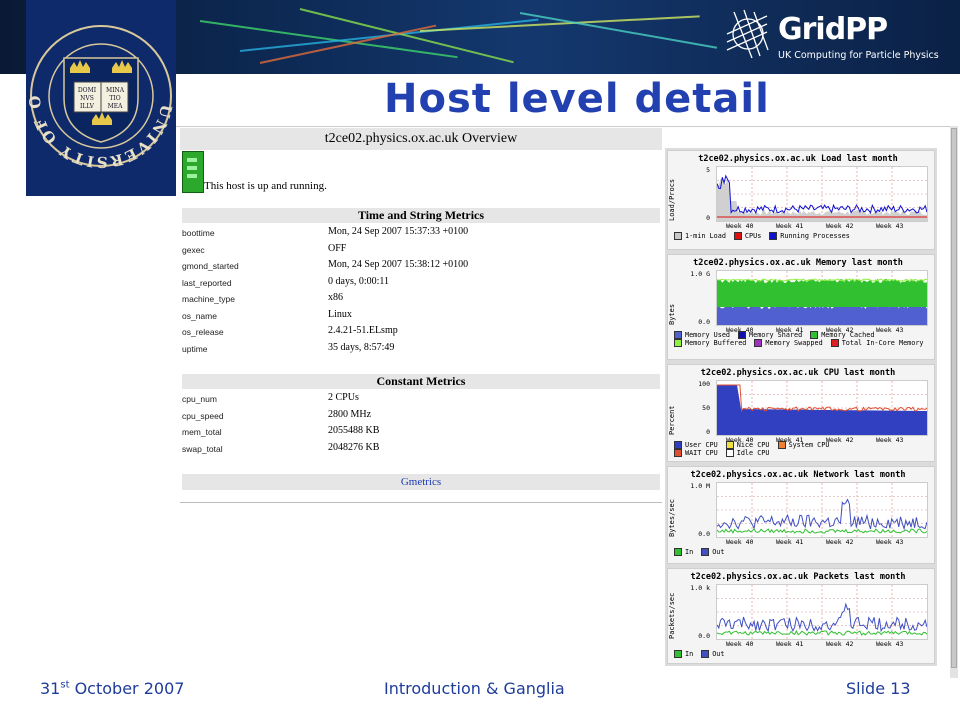  I want to click on metric-row: os_name Linux, so click(421, 316).